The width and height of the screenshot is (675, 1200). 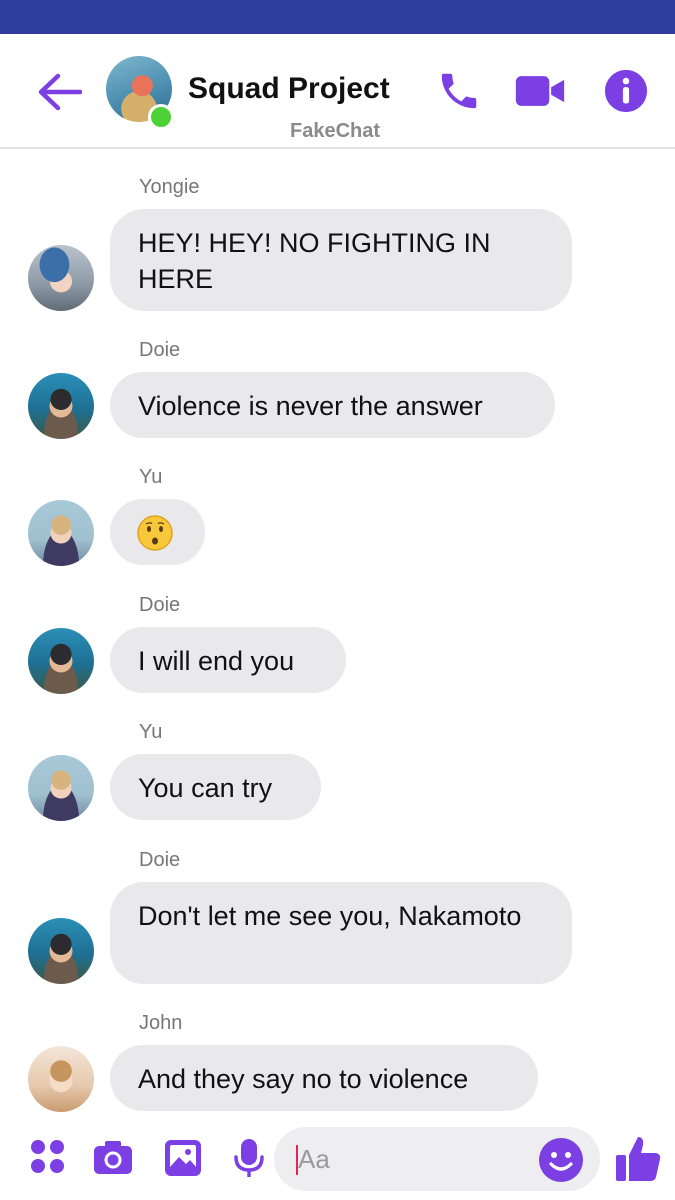 I want to click on chat-subtitle: FakeChat, so click(x=335, y=131).